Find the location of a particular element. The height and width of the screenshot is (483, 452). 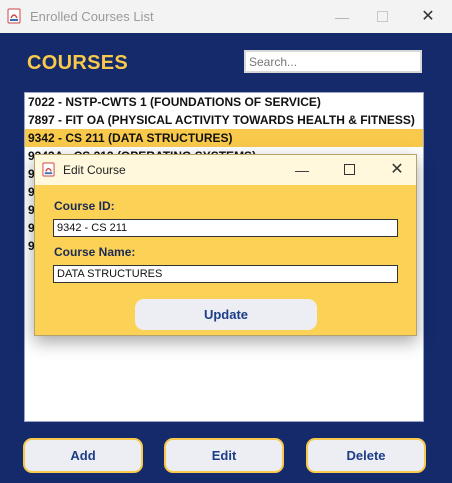

list-item-selected: 9342 - CS 211 (DATA STRUCTURES) is located at coordinates (224, 138).